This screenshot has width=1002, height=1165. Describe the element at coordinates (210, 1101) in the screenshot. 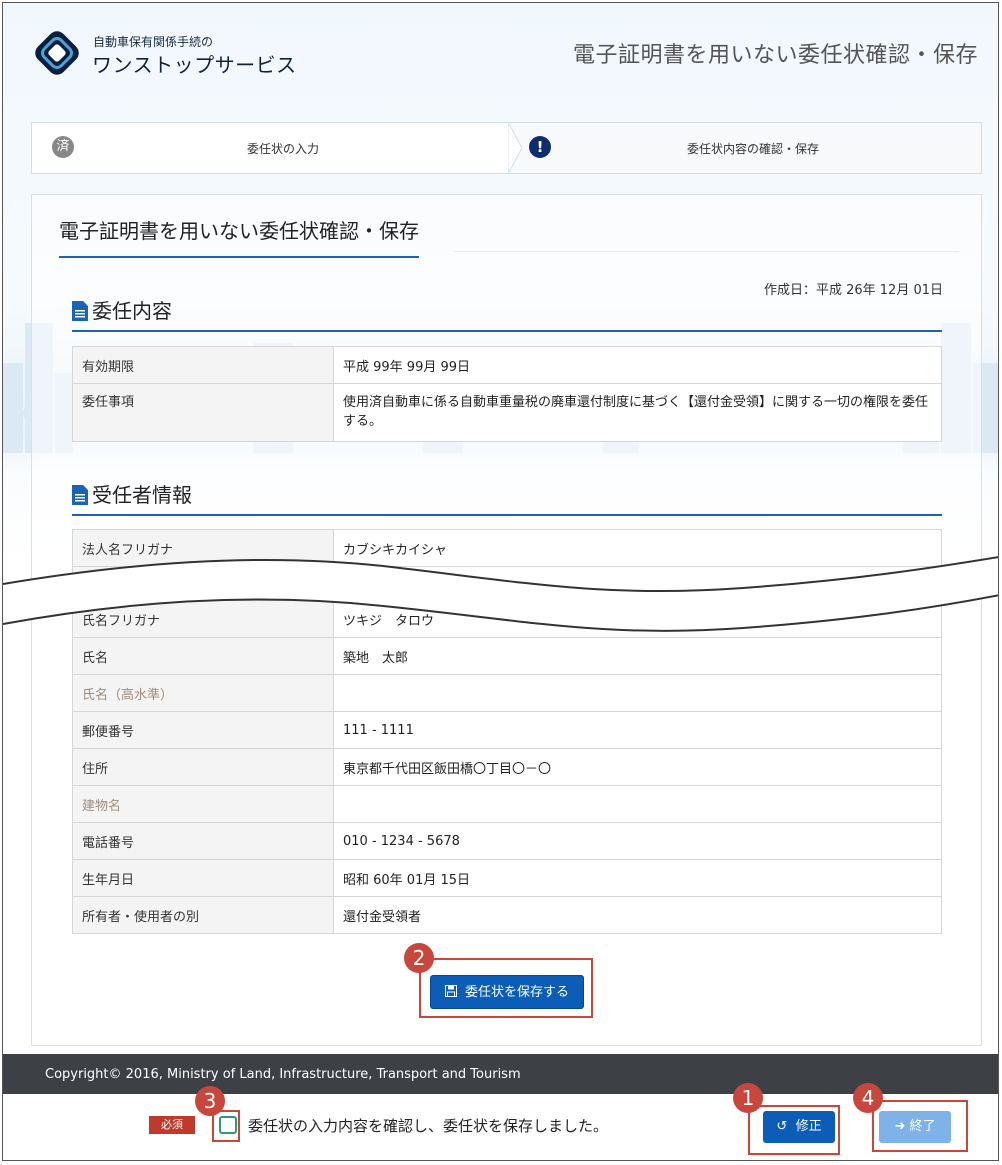

I see `marker-number-3: 3` at that location.